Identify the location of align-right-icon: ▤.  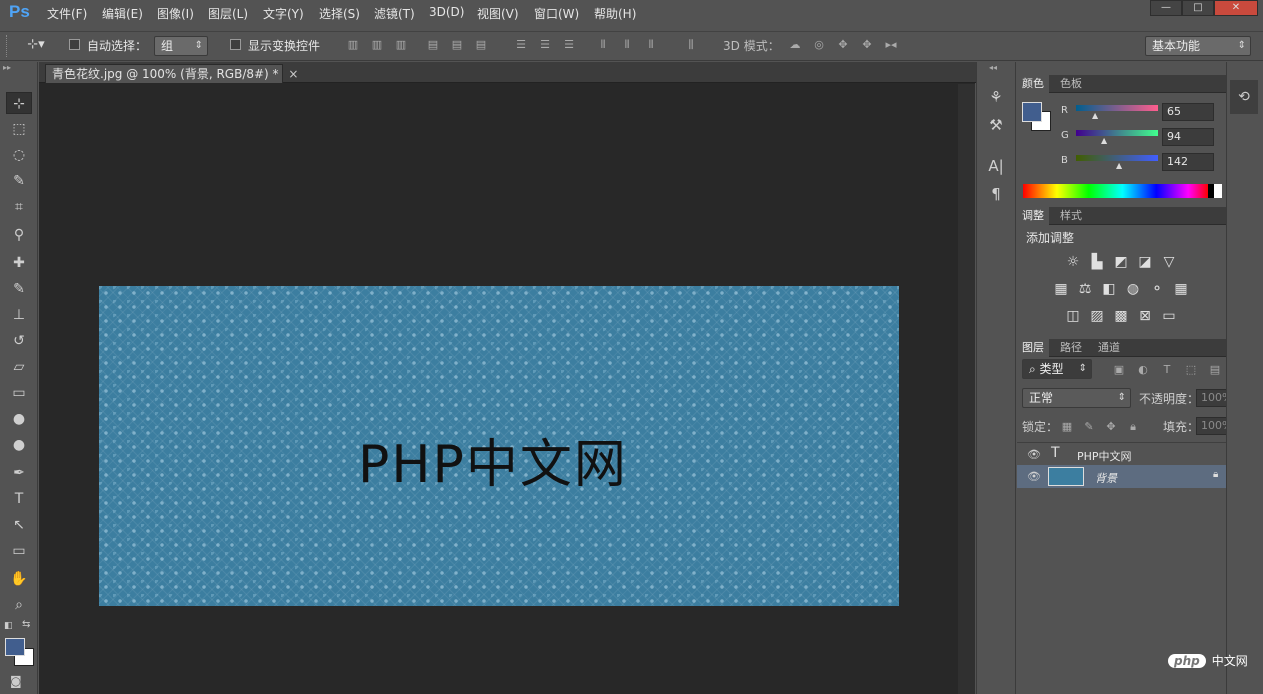
(481, 45).